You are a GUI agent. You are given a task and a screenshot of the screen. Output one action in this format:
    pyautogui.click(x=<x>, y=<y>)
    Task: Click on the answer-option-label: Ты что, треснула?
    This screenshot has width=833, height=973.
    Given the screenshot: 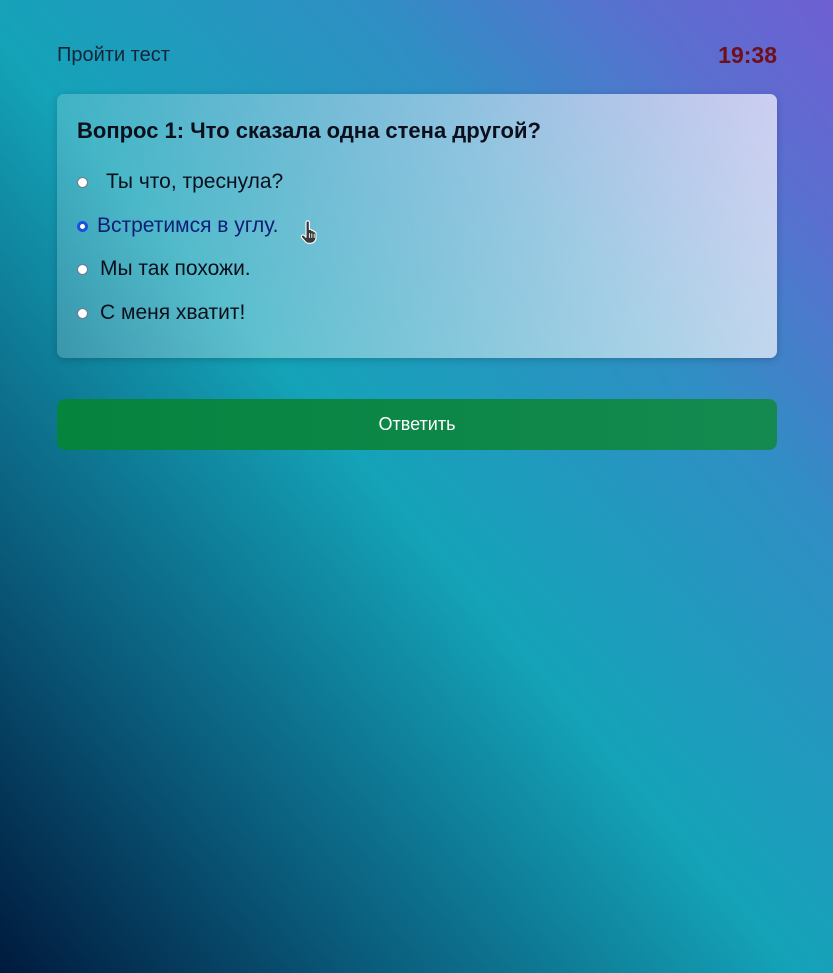 What is the action you would take?
    pyautogui.click(x=195, y=181)
    